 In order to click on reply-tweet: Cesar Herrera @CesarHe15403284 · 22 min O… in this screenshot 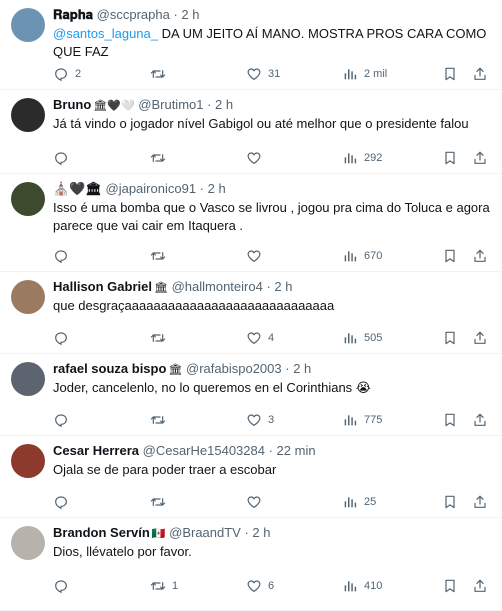, I will do `click(251, 477)`.